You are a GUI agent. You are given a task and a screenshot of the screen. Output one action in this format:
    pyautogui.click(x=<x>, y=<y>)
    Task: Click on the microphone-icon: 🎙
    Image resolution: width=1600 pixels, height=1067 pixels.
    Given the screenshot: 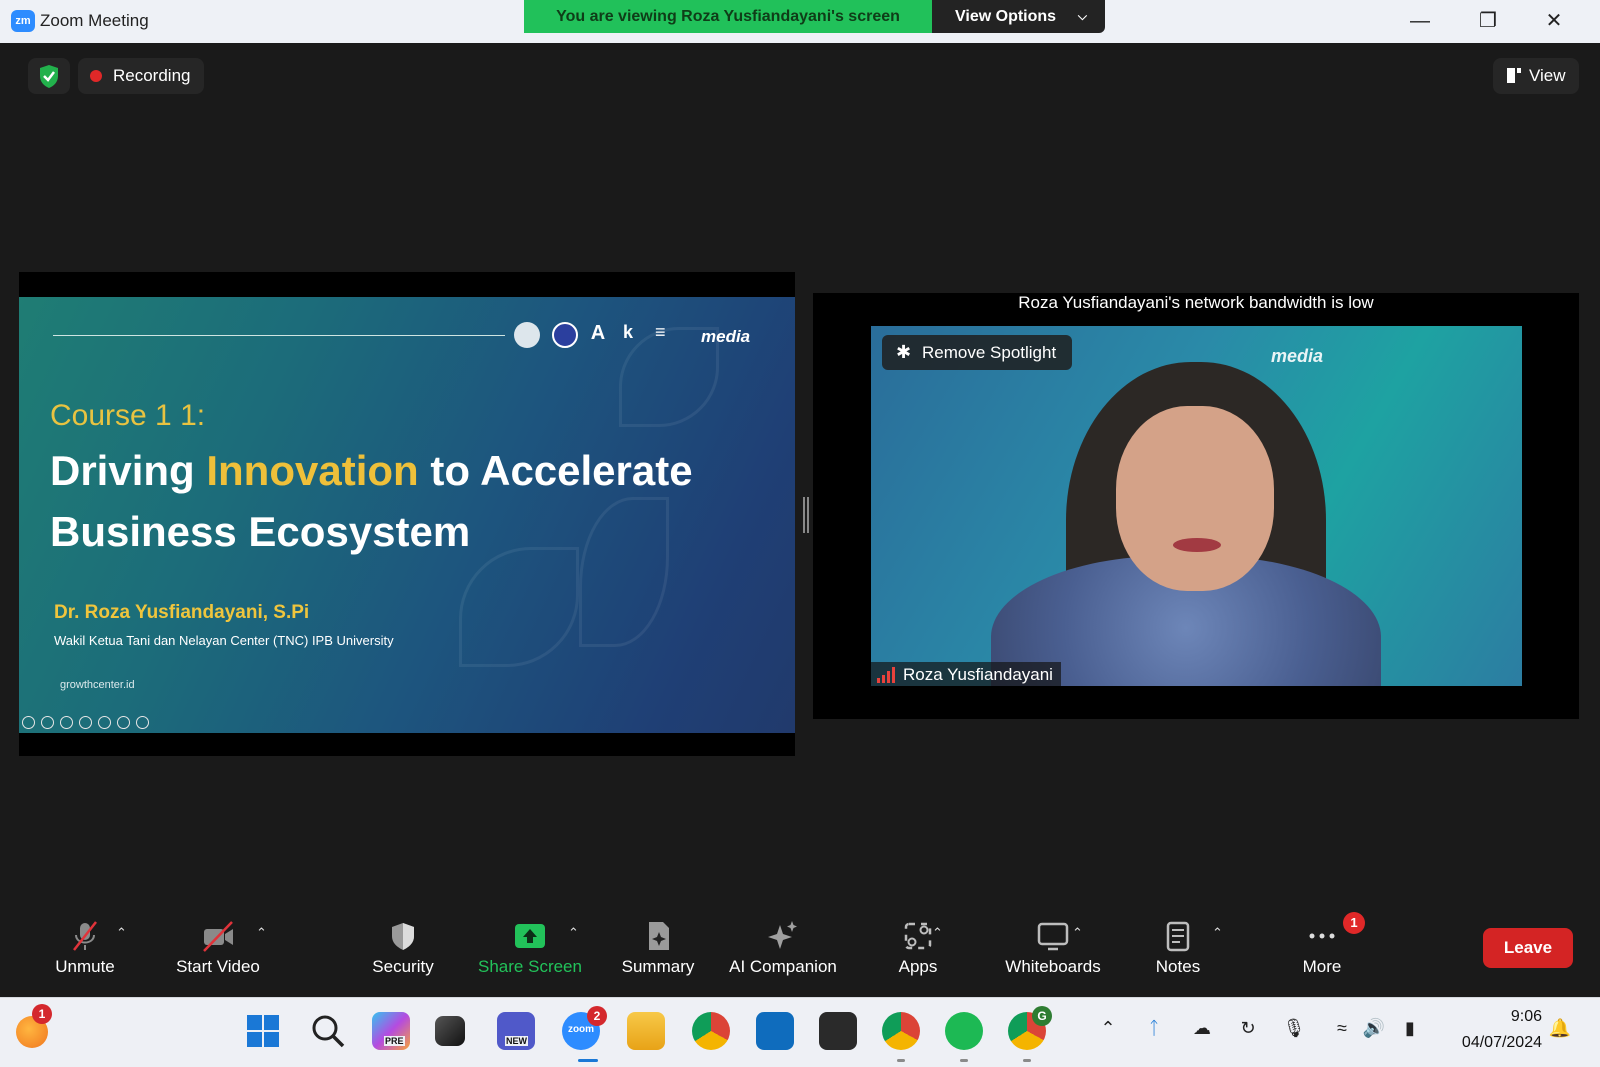 What is the action you would take?
    pyautogui.click(x=1294, y=1031)
    